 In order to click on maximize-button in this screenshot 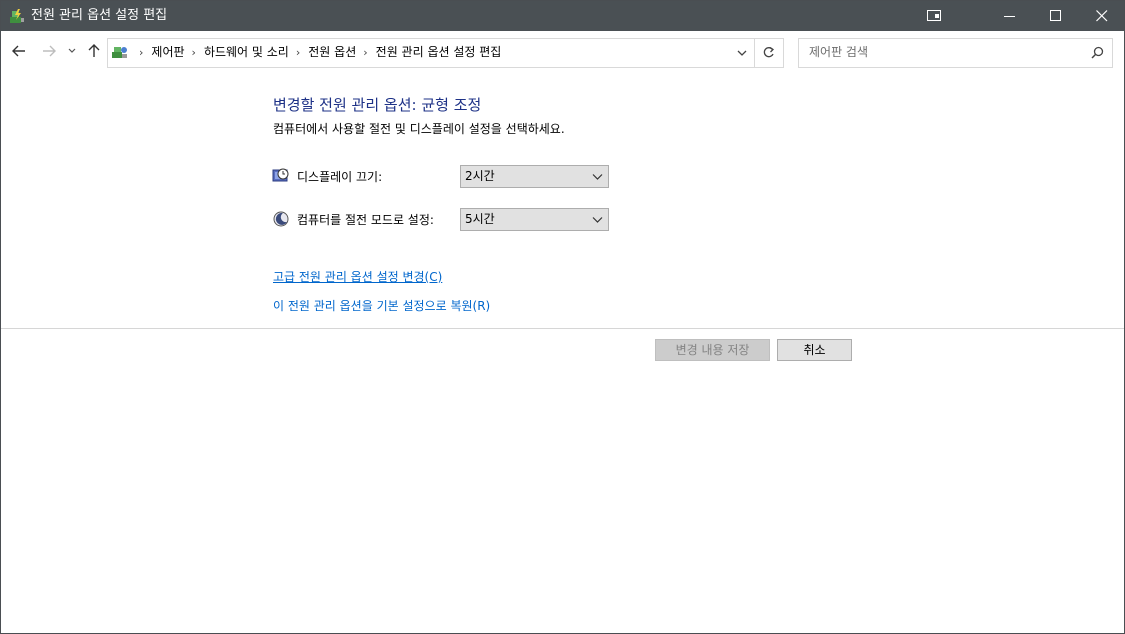, I will do `click(1056, 16)`.